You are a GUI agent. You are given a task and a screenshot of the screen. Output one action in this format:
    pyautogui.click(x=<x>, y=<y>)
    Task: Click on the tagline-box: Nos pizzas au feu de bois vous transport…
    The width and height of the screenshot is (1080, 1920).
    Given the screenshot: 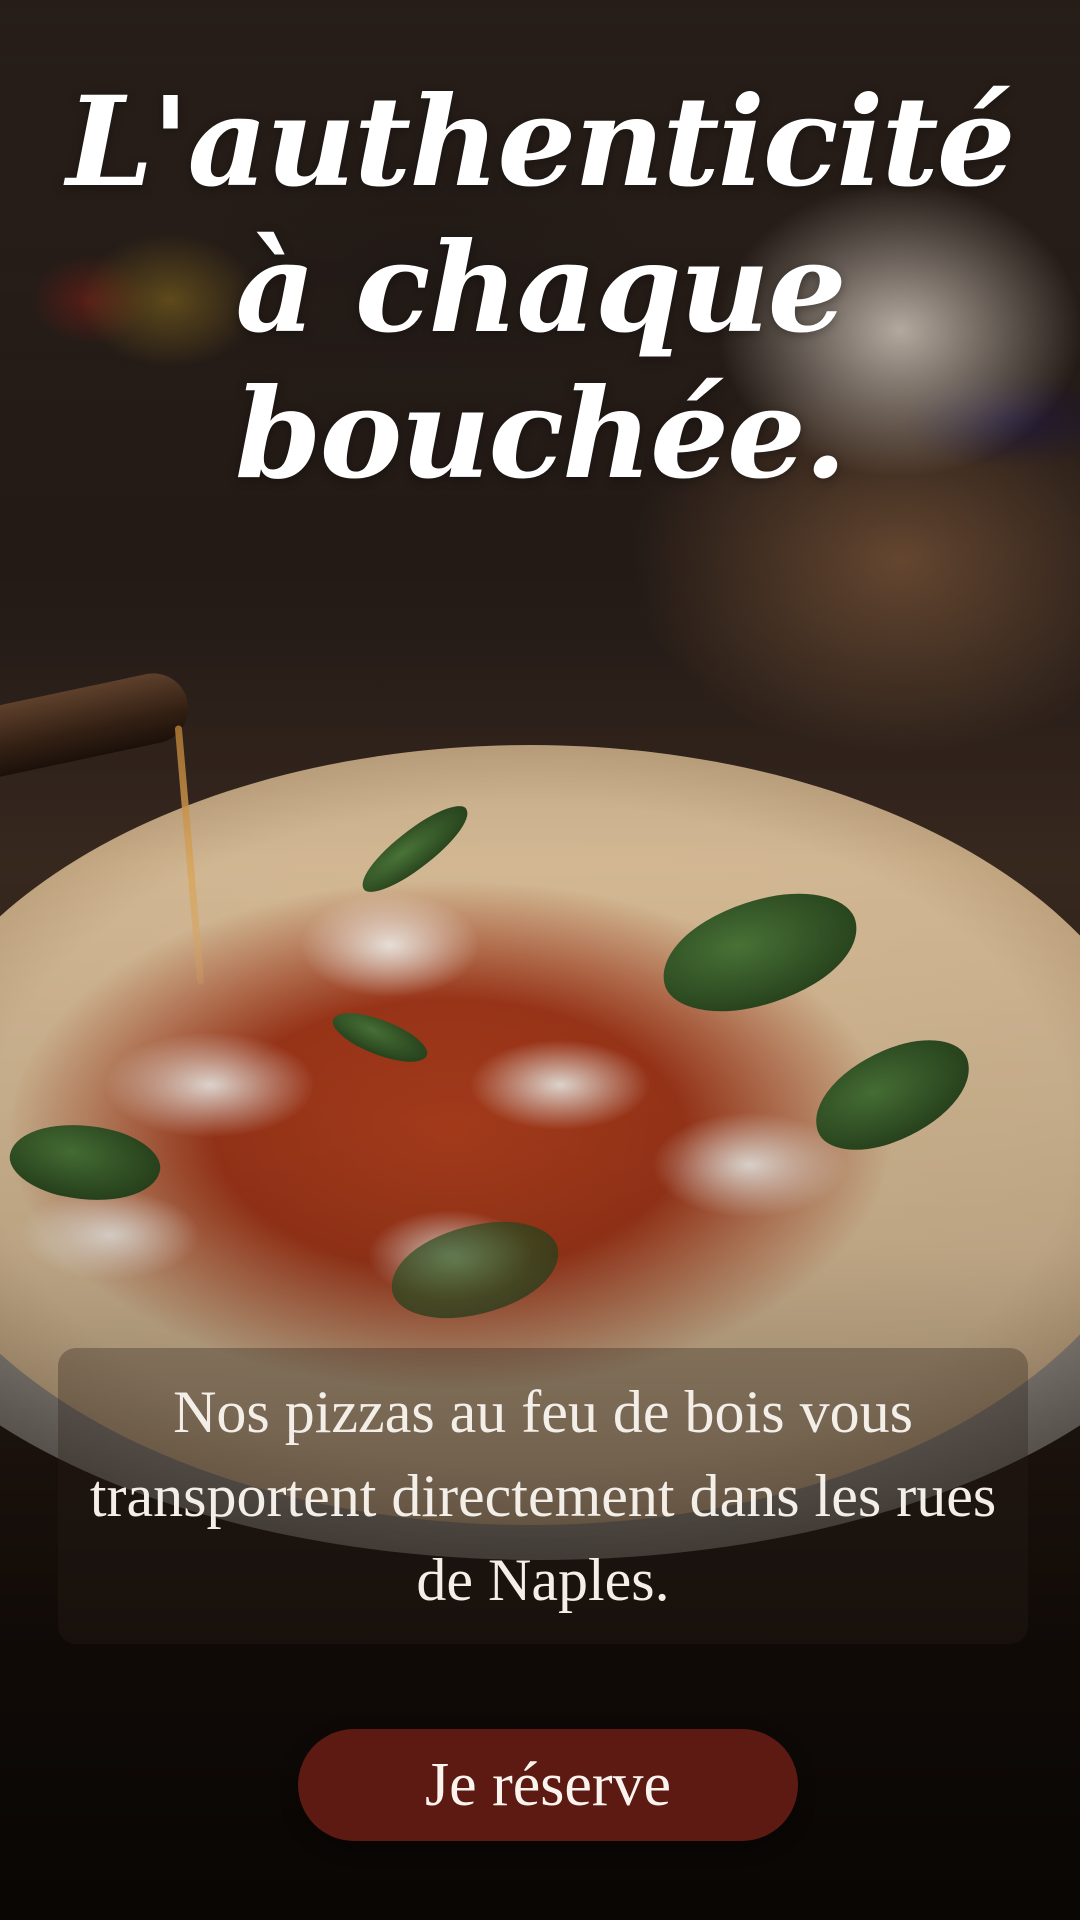 What is the action you would take?
    pyautogui.click(x=543, y=1496)
    